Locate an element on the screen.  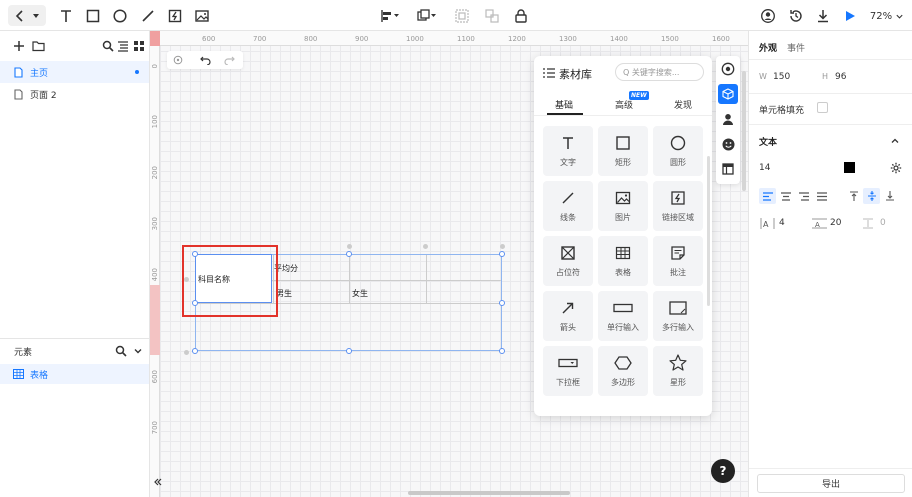
library-item-note: 批注 is located at coordinates (678, 261).